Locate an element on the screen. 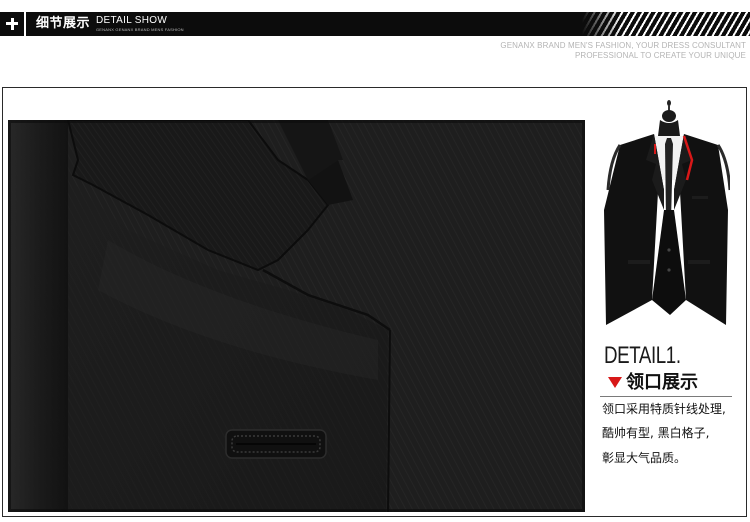 The width and height of the screenshot is (750, 522). description-line-2: 酷帅有型, 黑白格子, is located at coordinates (656, 433).